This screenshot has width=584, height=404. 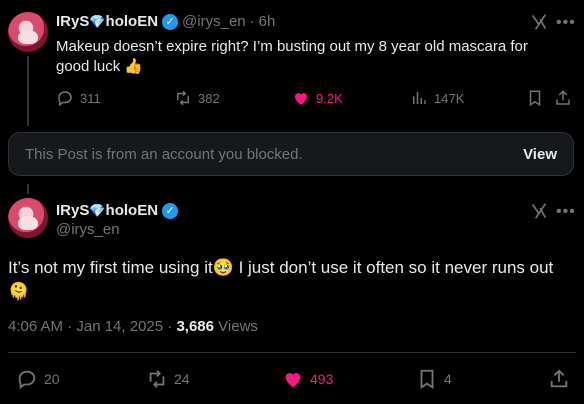 I want to click on views-count: 3,686, so click(x=195, y=326).